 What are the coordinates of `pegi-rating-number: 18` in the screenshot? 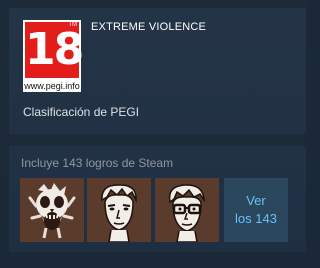 It's located at (54, 49).